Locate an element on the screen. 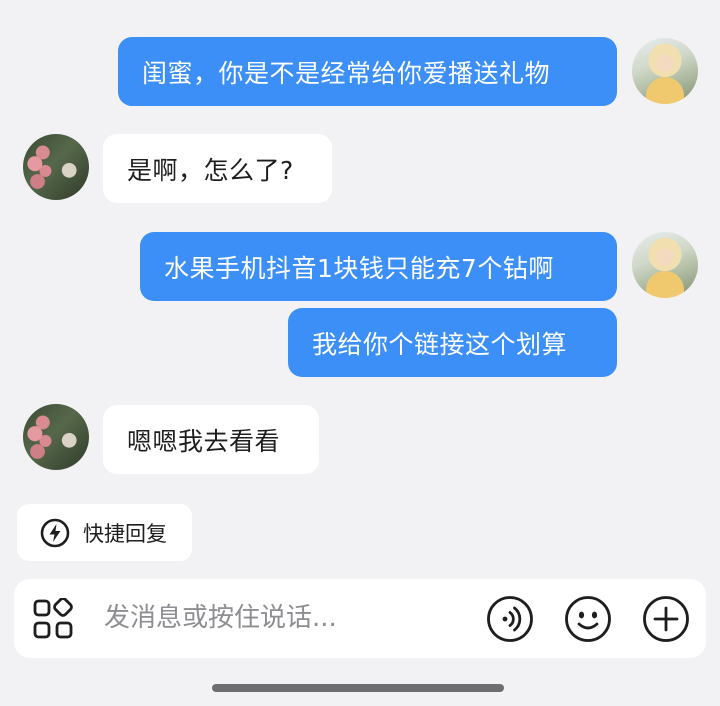  add-icon is located at coordinates (666, 619).